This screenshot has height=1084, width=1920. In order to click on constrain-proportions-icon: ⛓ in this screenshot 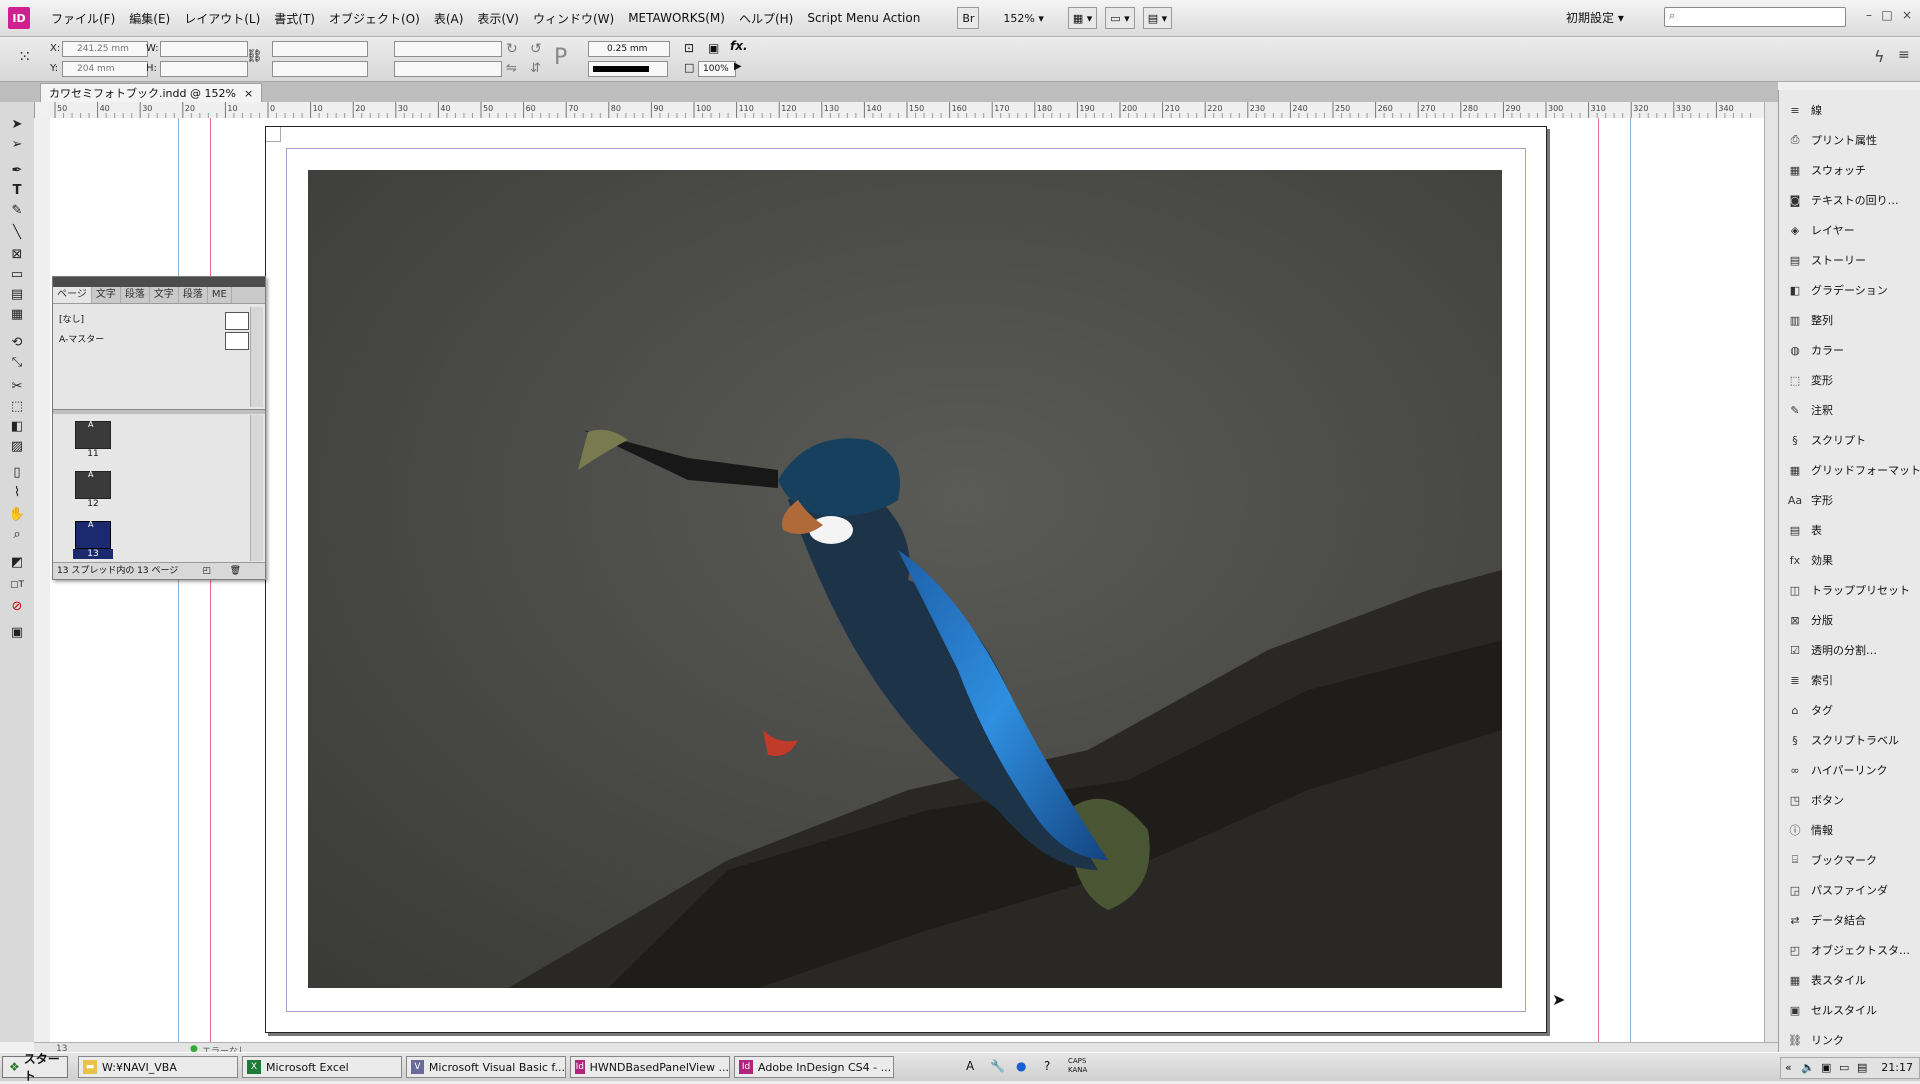, I will do `click(254, 56)`.